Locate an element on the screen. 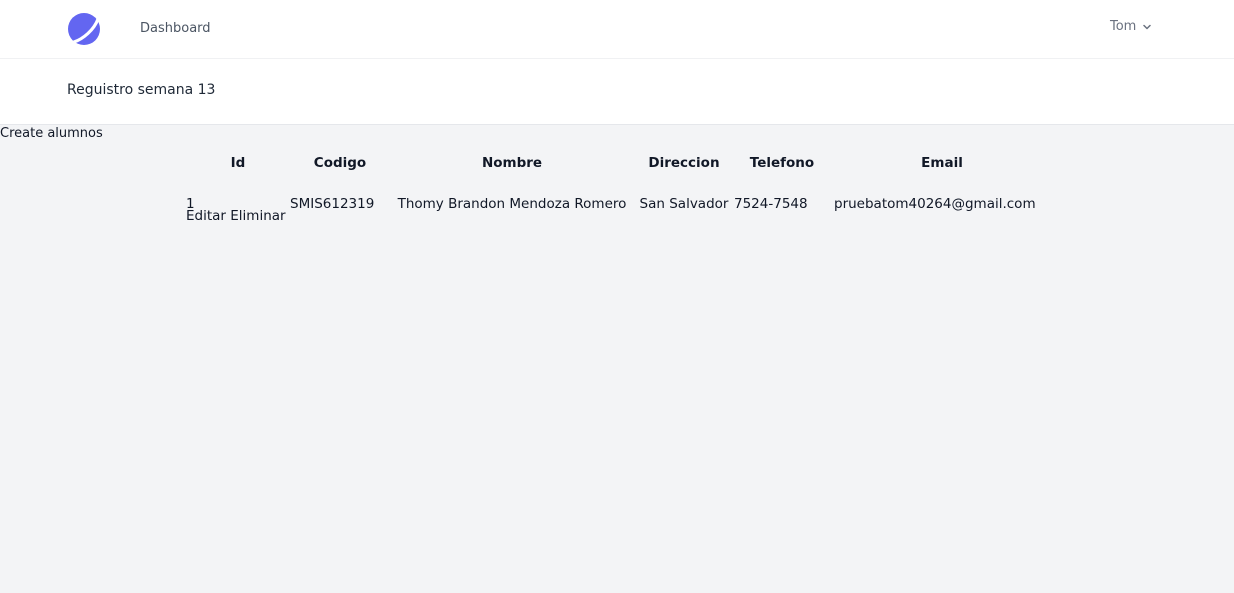  column-header-email: Email is located at coordinates (942, 163).